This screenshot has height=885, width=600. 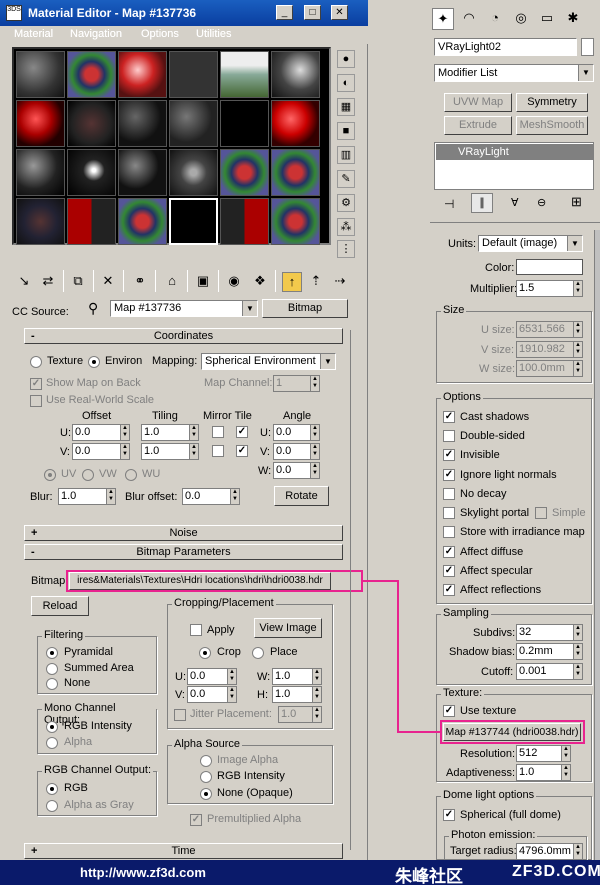 I want to click on sample-type-icon: ●, so click(x=346, y=59).